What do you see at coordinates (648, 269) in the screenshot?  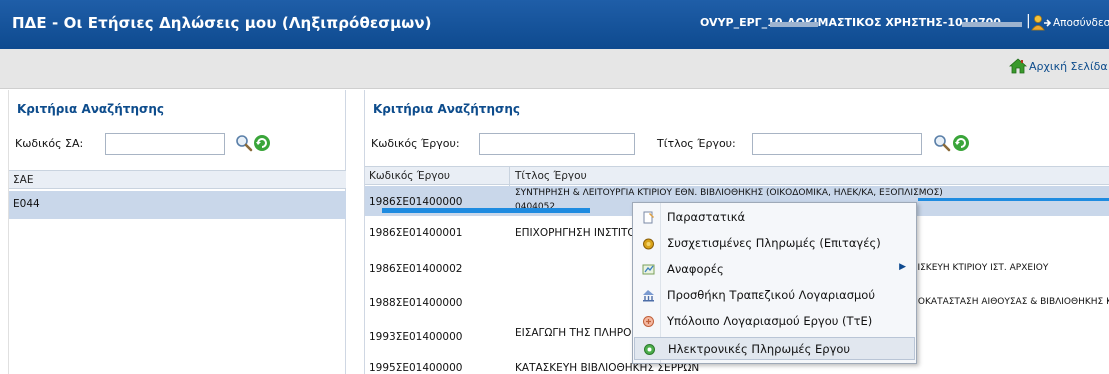 I see `reports-icon` at bounding box center [648, 269].